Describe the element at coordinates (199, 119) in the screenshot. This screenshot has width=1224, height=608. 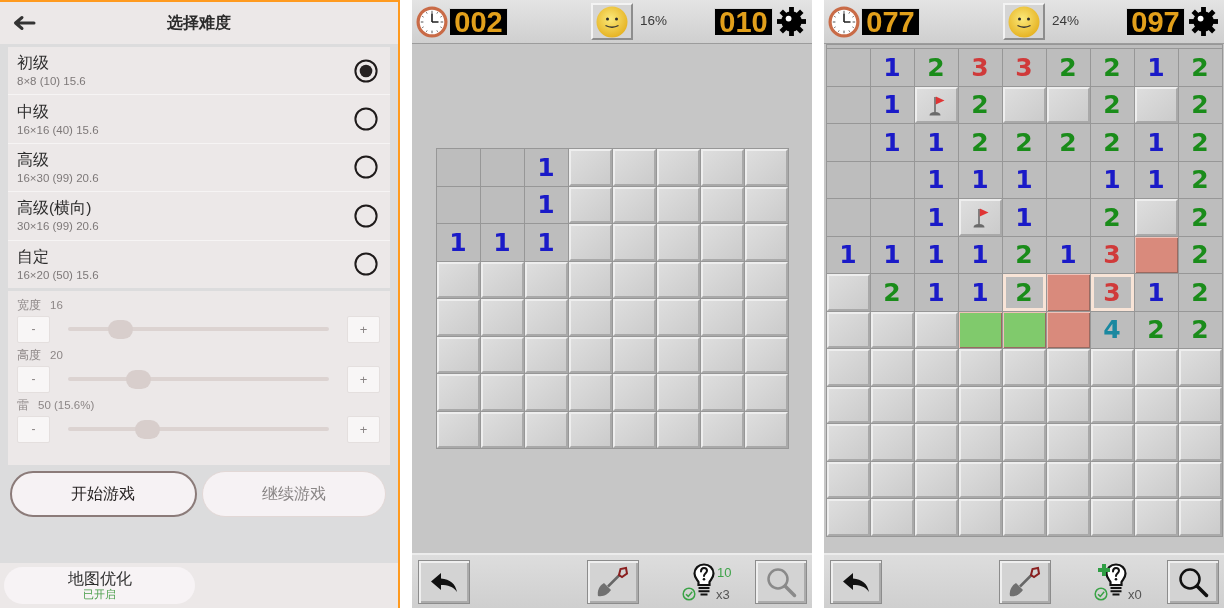
I see `difficulty-option: 中级 16×16 (40) 15.6` at that location.